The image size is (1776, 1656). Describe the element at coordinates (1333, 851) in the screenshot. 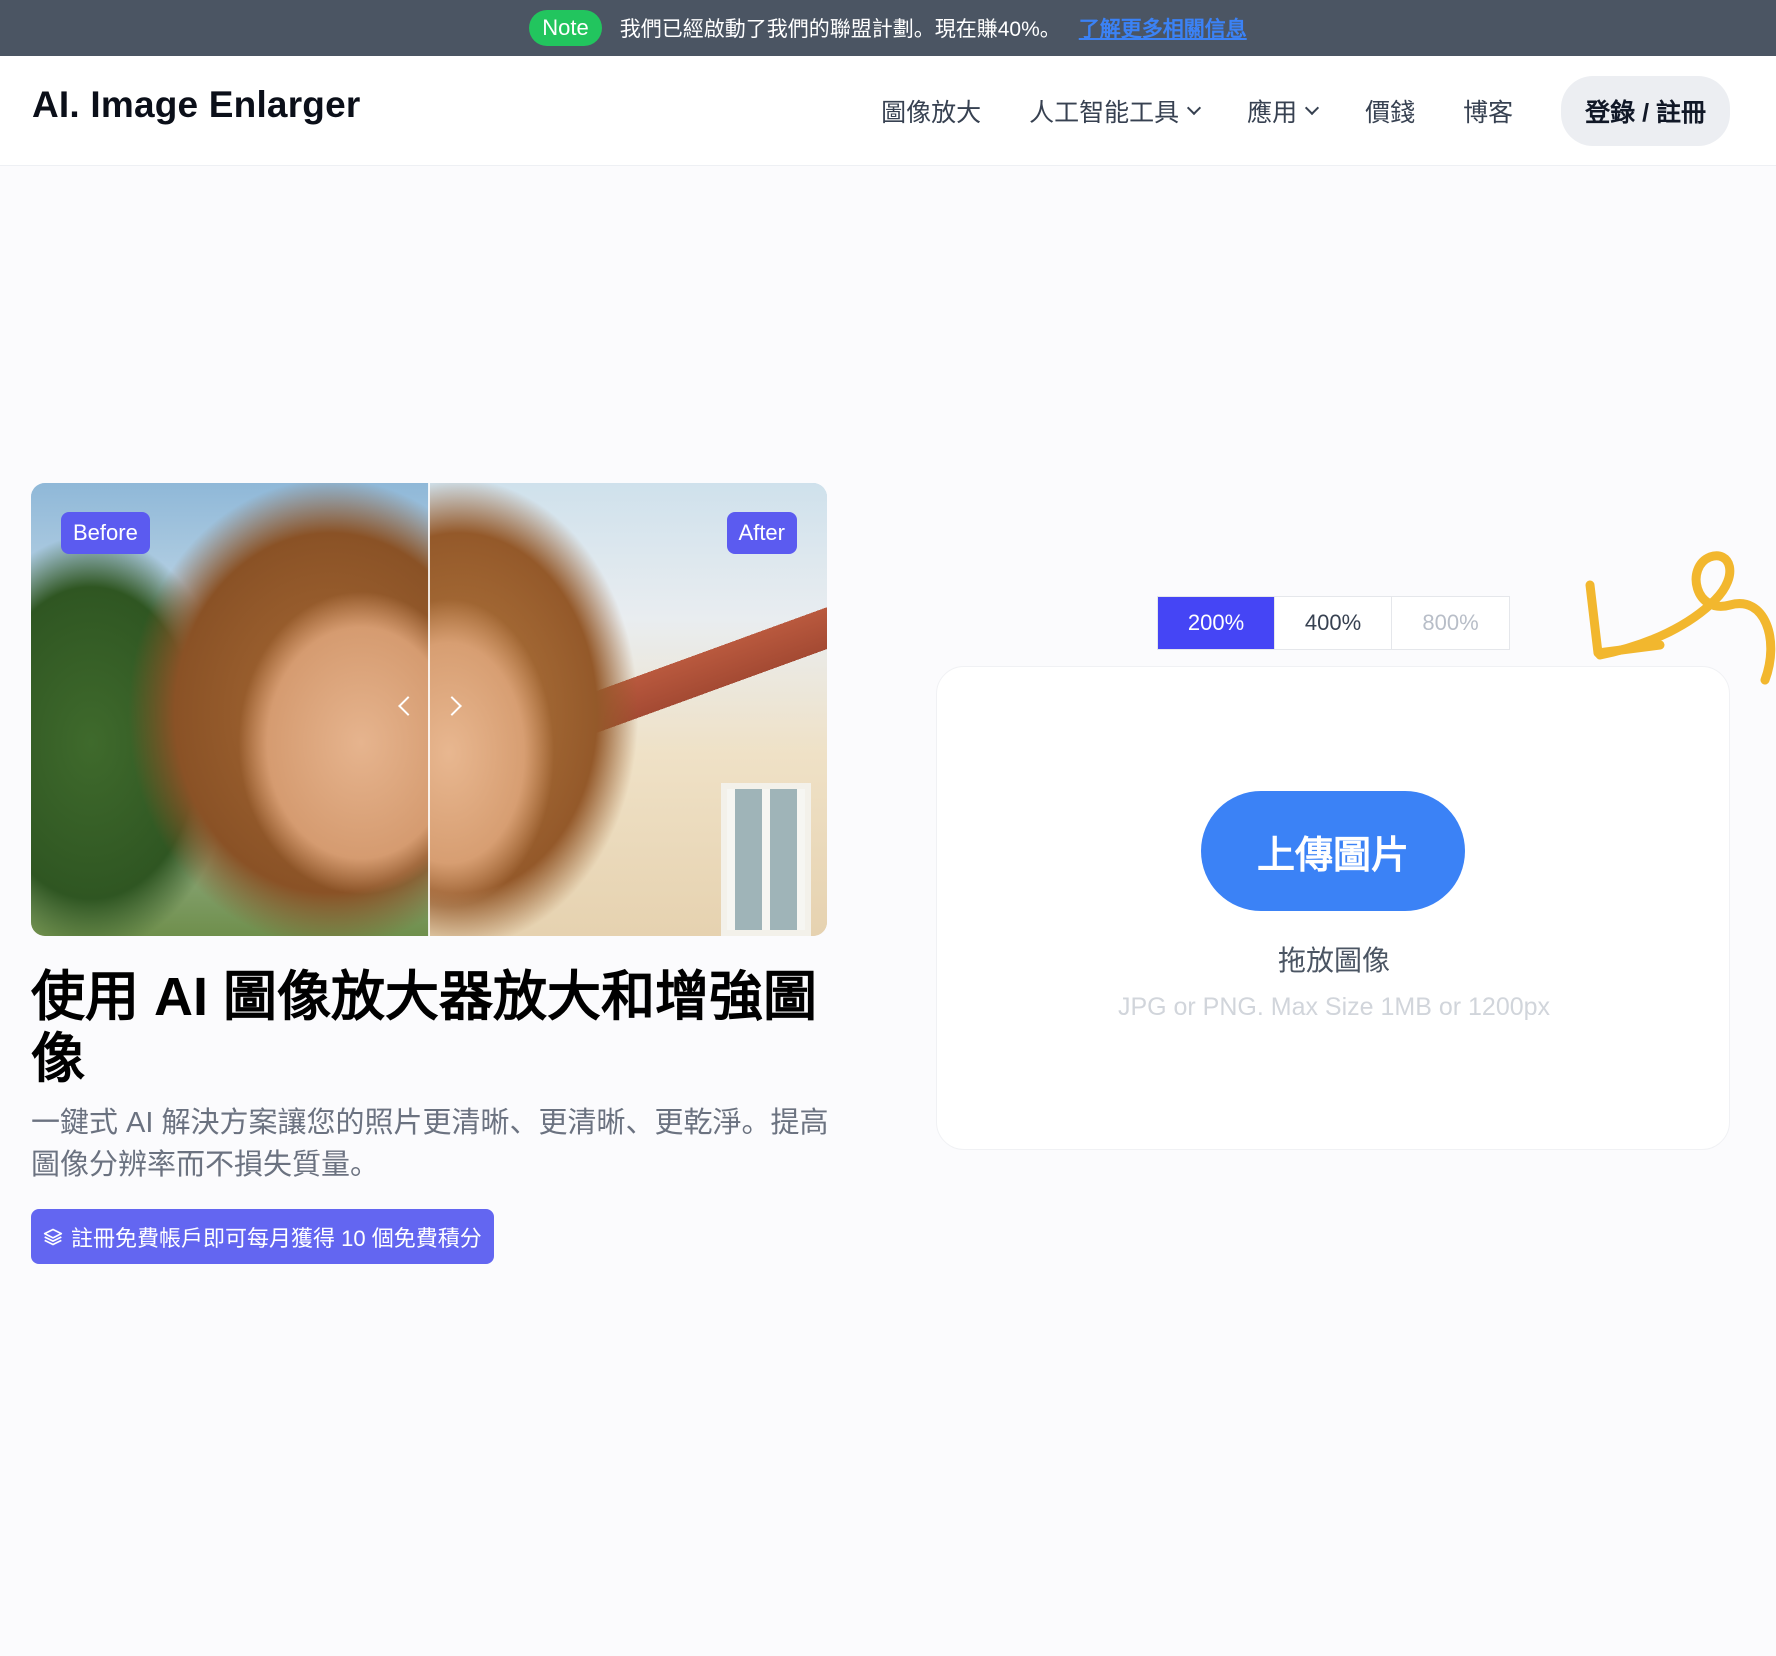

I see `upload-image-button: 上傳圖片` at that location.